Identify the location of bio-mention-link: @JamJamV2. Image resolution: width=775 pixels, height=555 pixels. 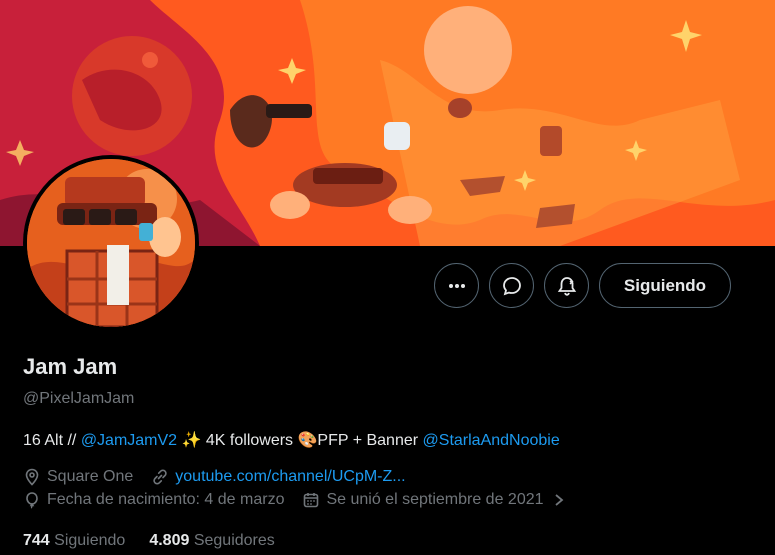
(129, 440).